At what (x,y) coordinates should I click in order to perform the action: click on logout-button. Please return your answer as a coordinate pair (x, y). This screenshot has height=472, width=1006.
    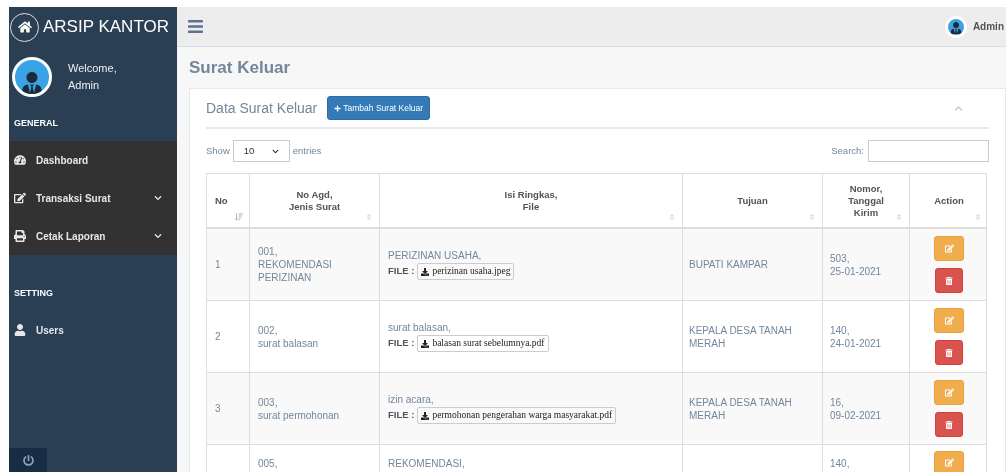
    Looking at the image, I should click on (28, 460).